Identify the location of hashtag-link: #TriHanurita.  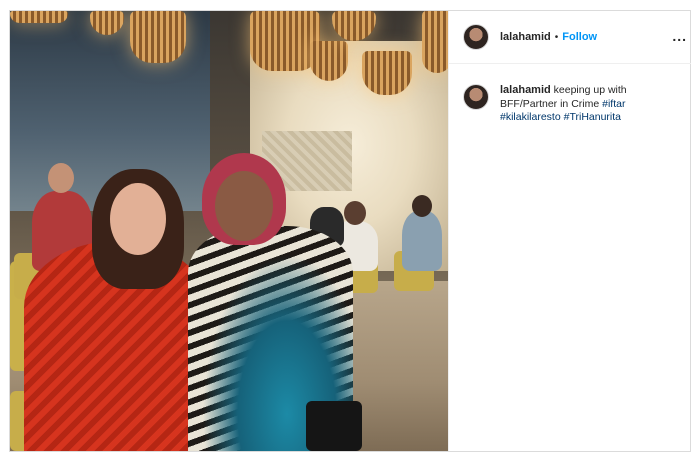
(592, 117).